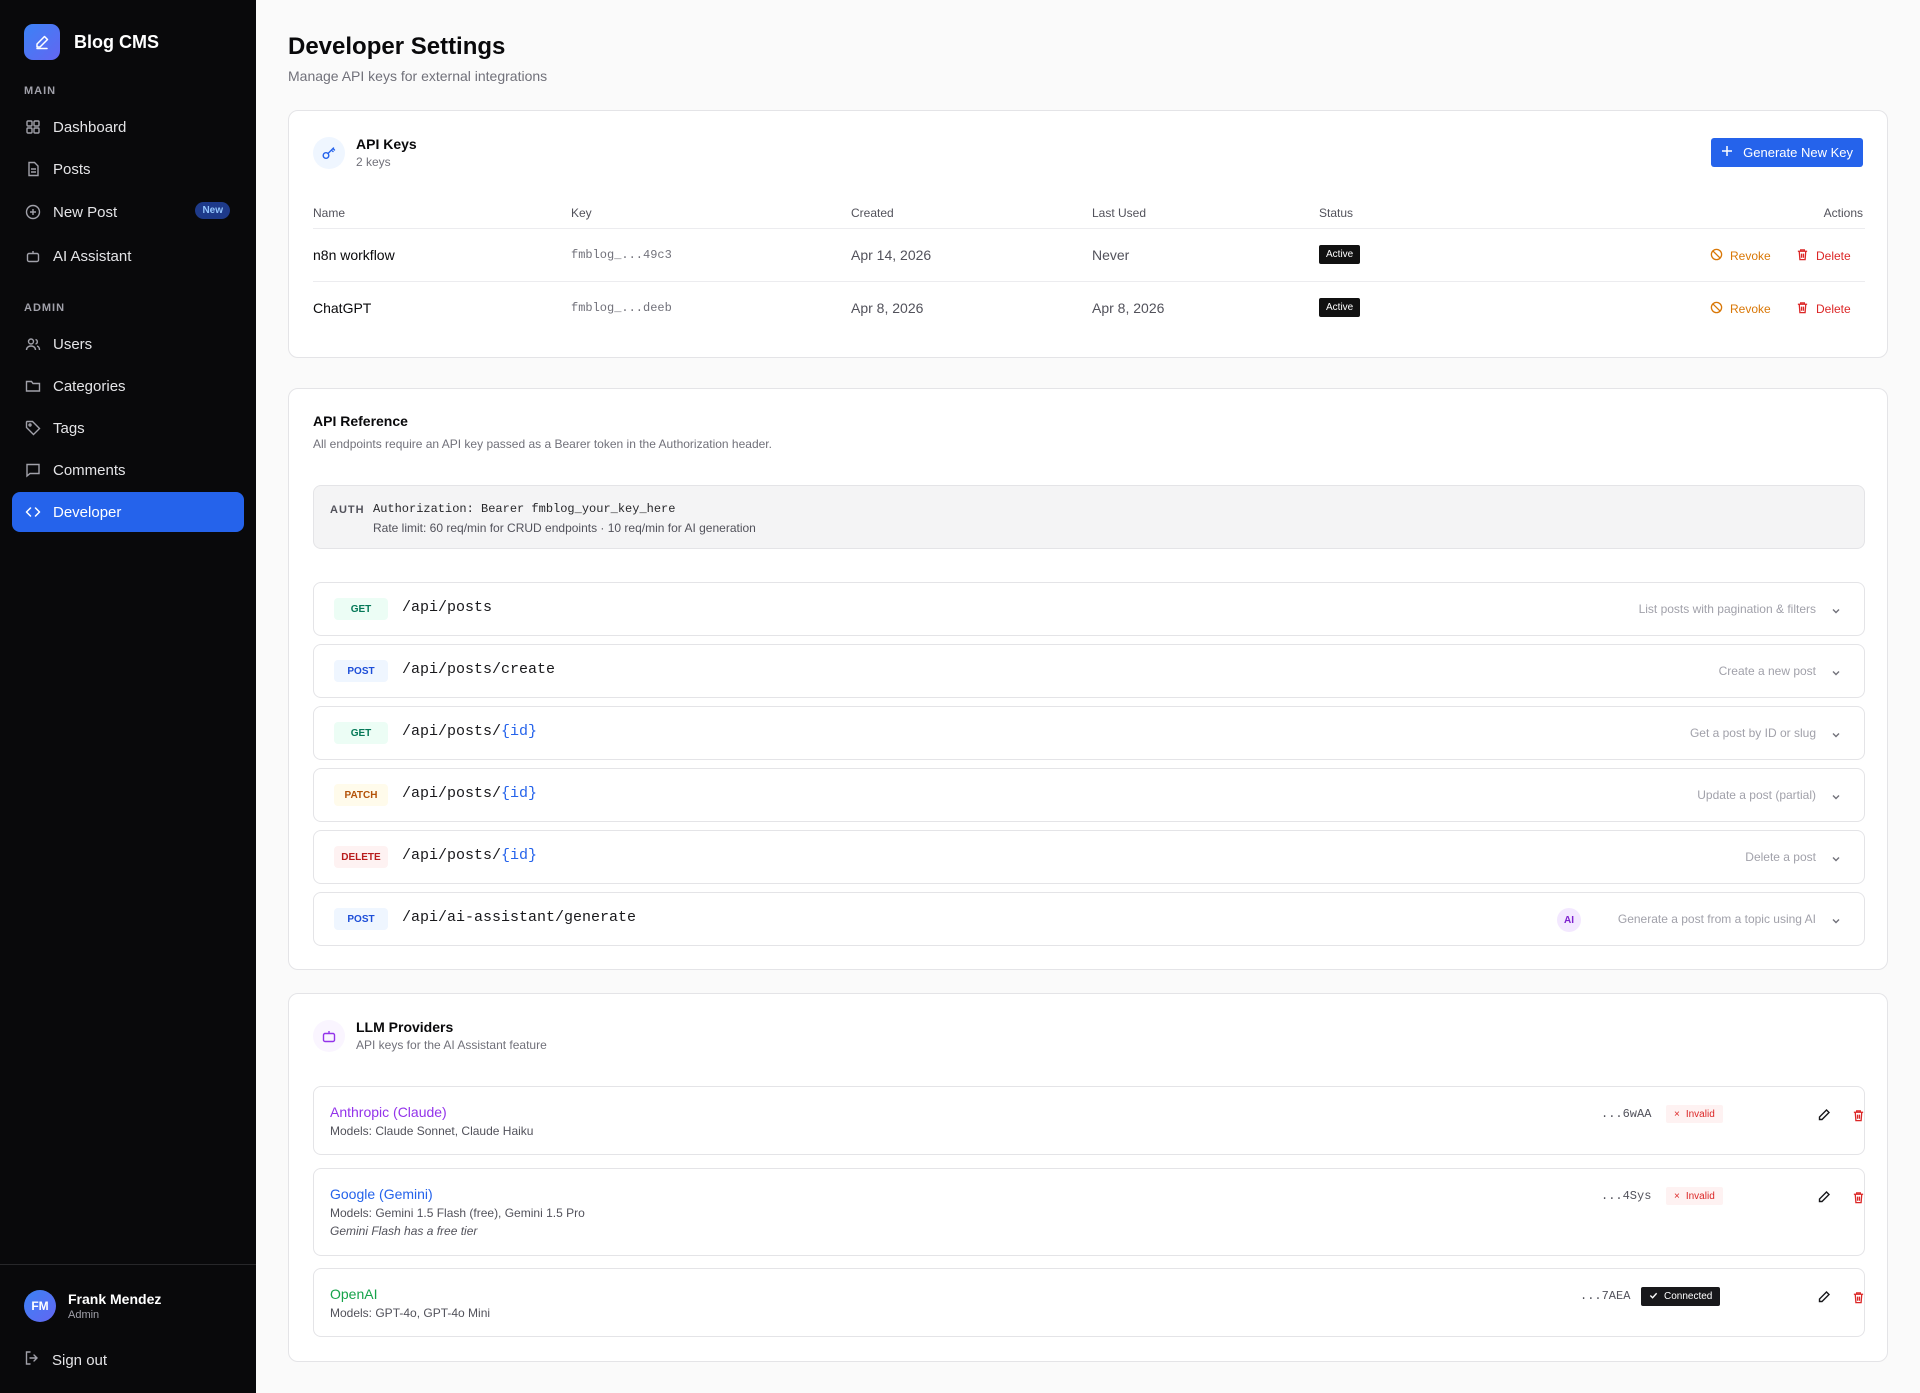 Image resolution: width=1920 pixels, height=1393 pixels. Describe the element at coordinates (361, 671) in the screenshot. I see `method-badge: POST` at that location.